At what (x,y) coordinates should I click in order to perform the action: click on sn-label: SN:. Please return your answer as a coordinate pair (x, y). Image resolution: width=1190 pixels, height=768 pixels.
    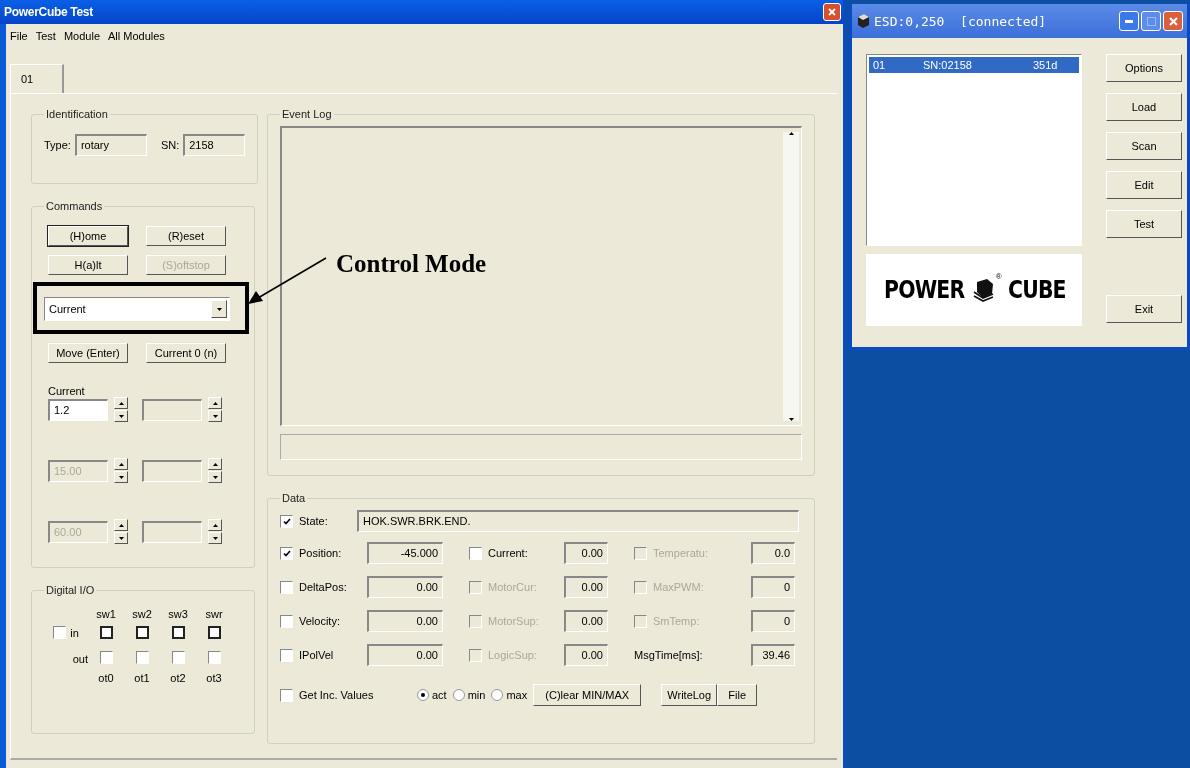
    Looking at the image, I should click on (170, 145).